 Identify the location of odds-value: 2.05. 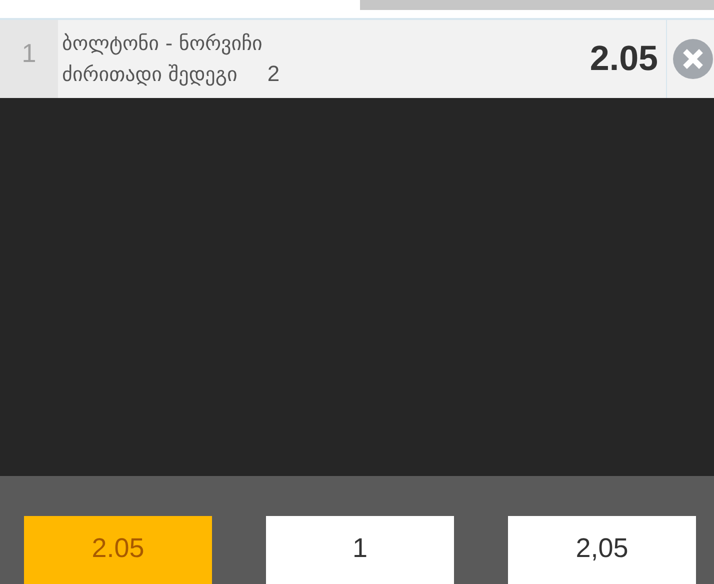
(628, 59).